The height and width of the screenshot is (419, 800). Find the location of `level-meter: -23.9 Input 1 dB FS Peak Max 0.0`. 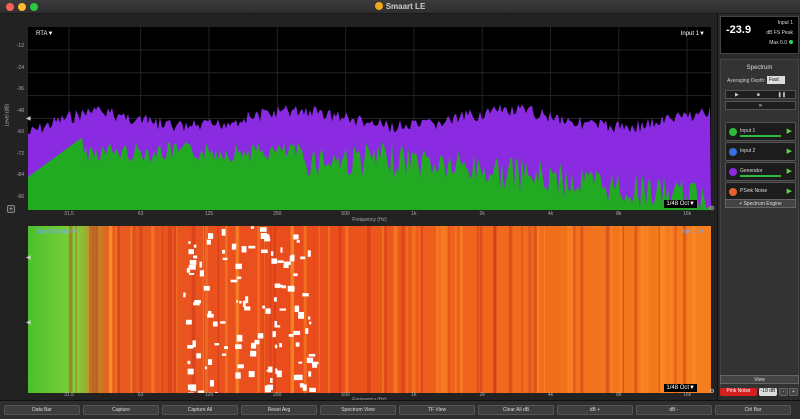

level-meter: -23.9 Input 1 dB FS Peak Max 0.0 is located at coordinates (759, 35).